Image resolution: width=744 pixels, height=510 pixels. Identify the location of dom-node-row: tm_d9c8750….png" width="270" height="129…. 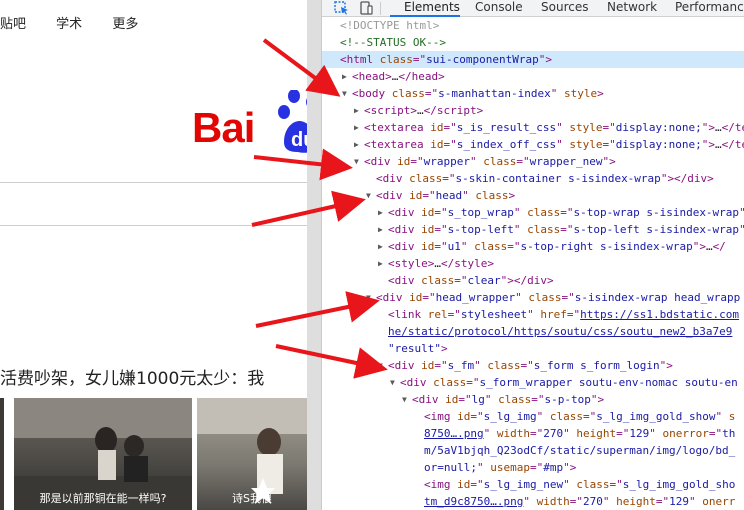
(533, 501).